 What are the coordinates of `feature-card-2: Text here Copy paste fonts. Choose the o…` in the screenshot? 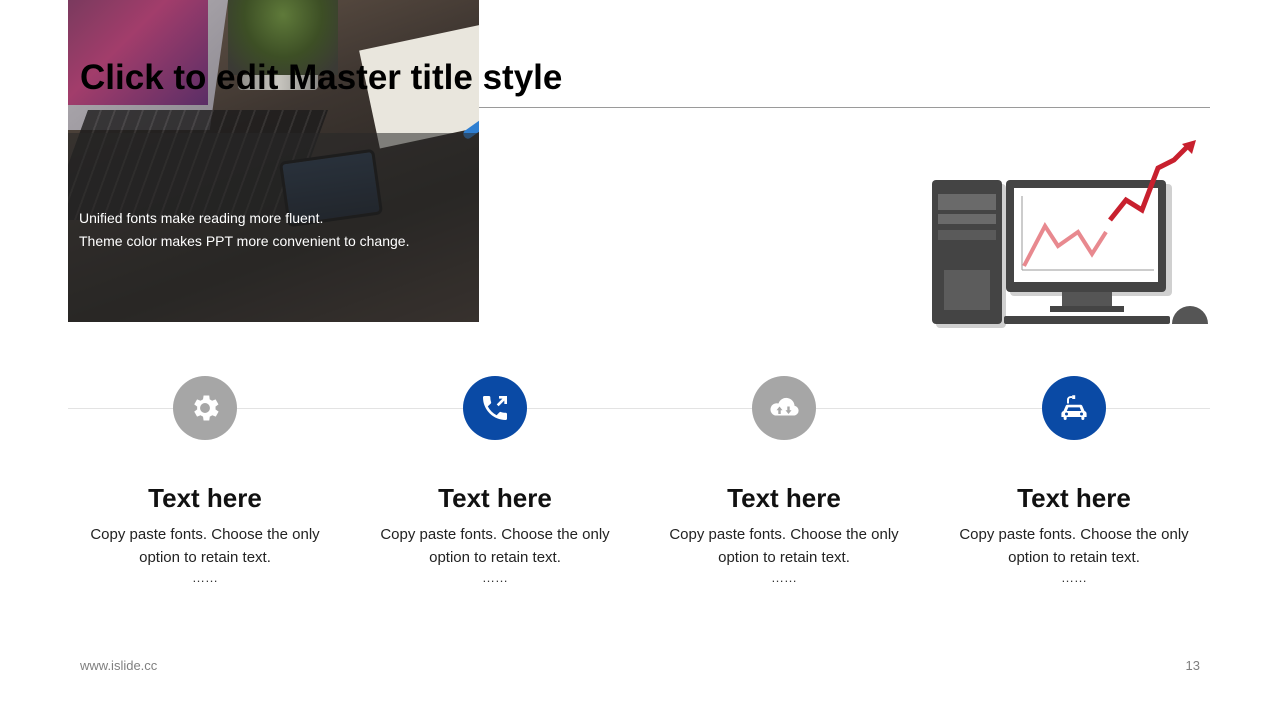 It's located at (495, 481).